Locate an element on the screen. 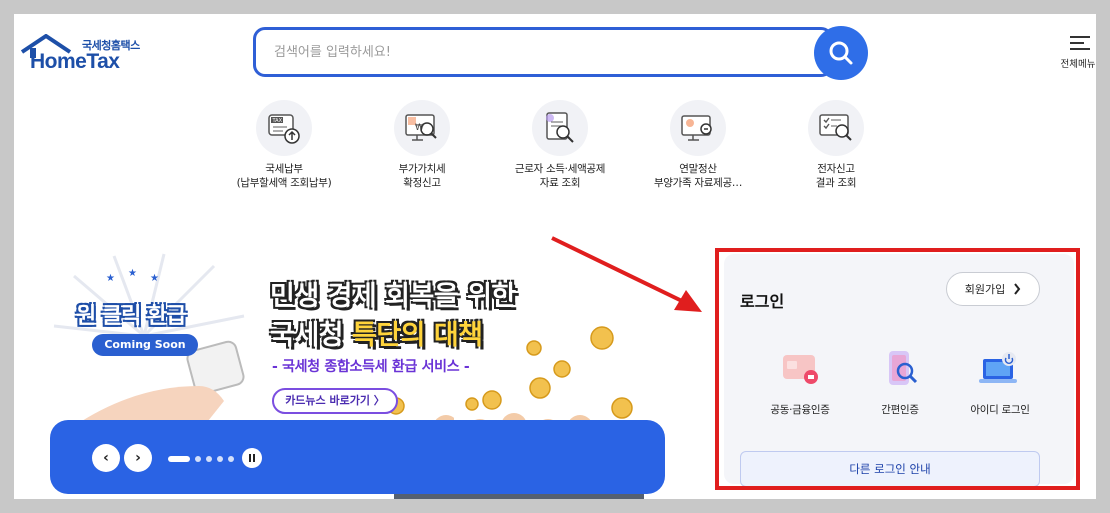 This screenshot has height=513, width=1110. chevron-right-icon: › is located at coordinates (138, 458).